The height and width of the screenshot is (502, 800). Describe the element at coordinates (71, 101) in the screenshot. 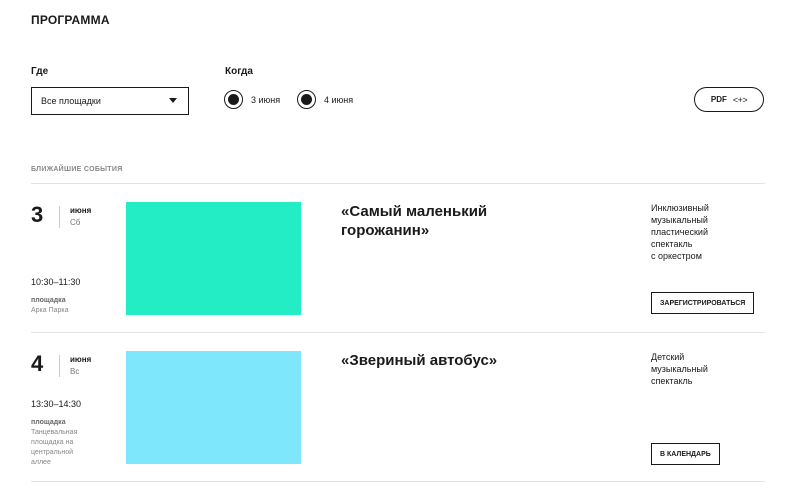

I see `venue-select-value: Все площадки` at that location.